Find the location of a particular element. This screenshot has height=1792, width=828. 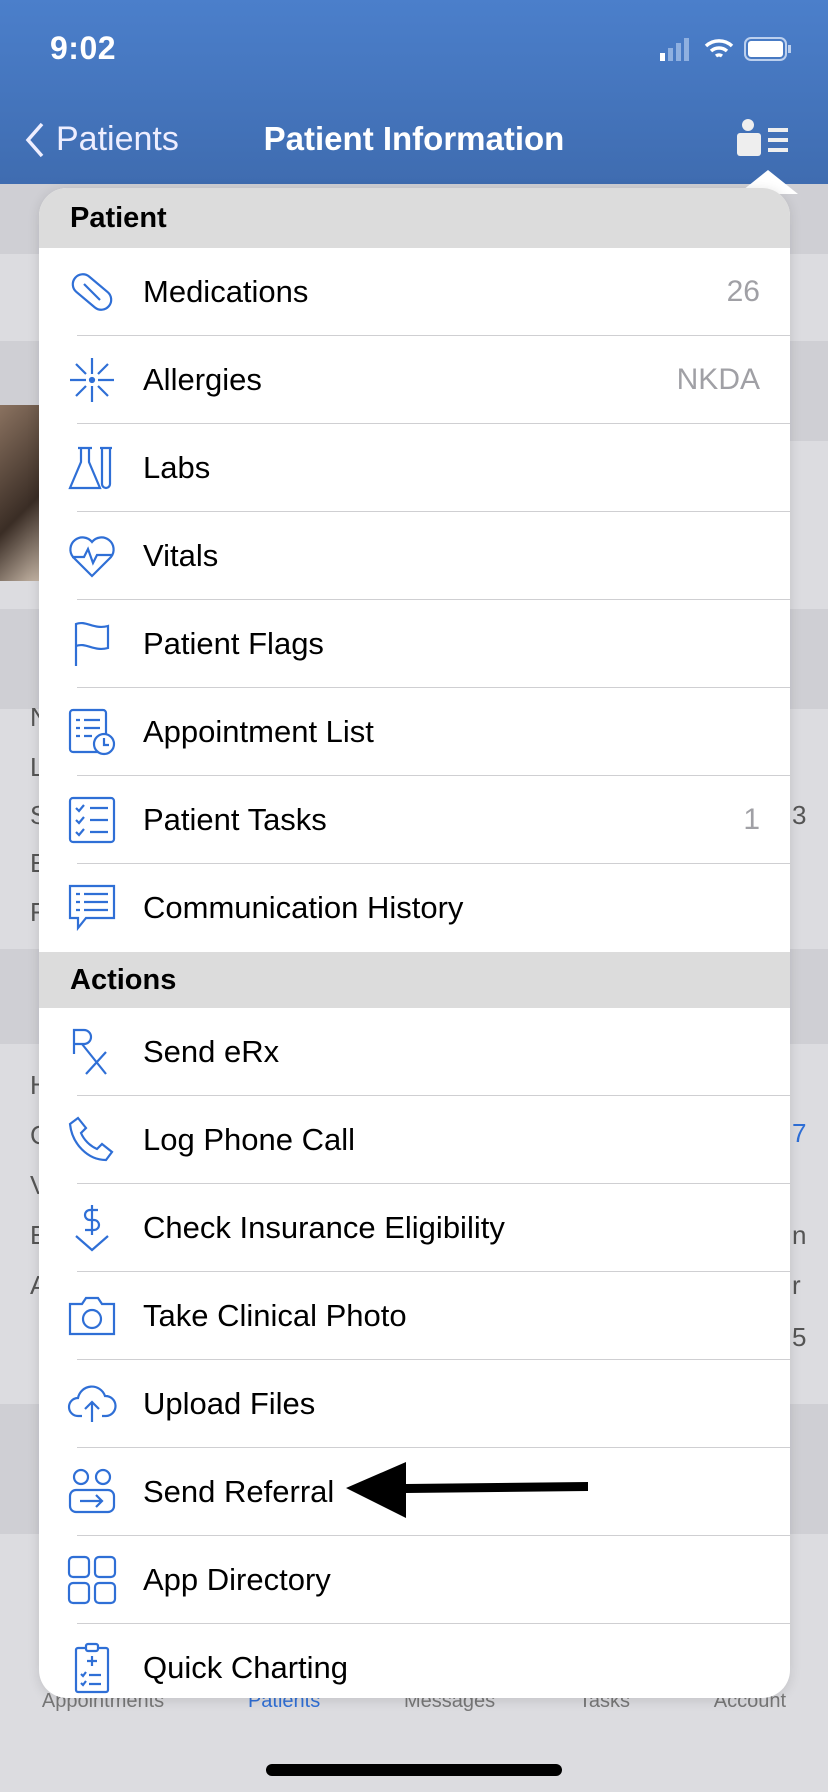

menu-item-log-phone-call: Log Phone Call is located at coordinates (414, 1140).